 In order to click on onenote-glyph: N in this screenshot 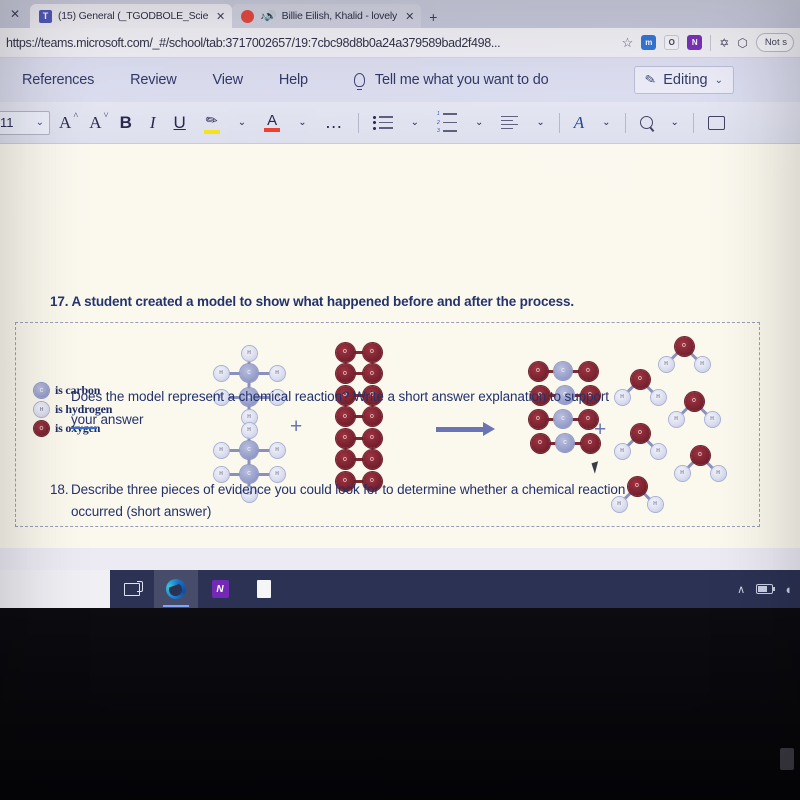, I will do `click(220, 589)`.